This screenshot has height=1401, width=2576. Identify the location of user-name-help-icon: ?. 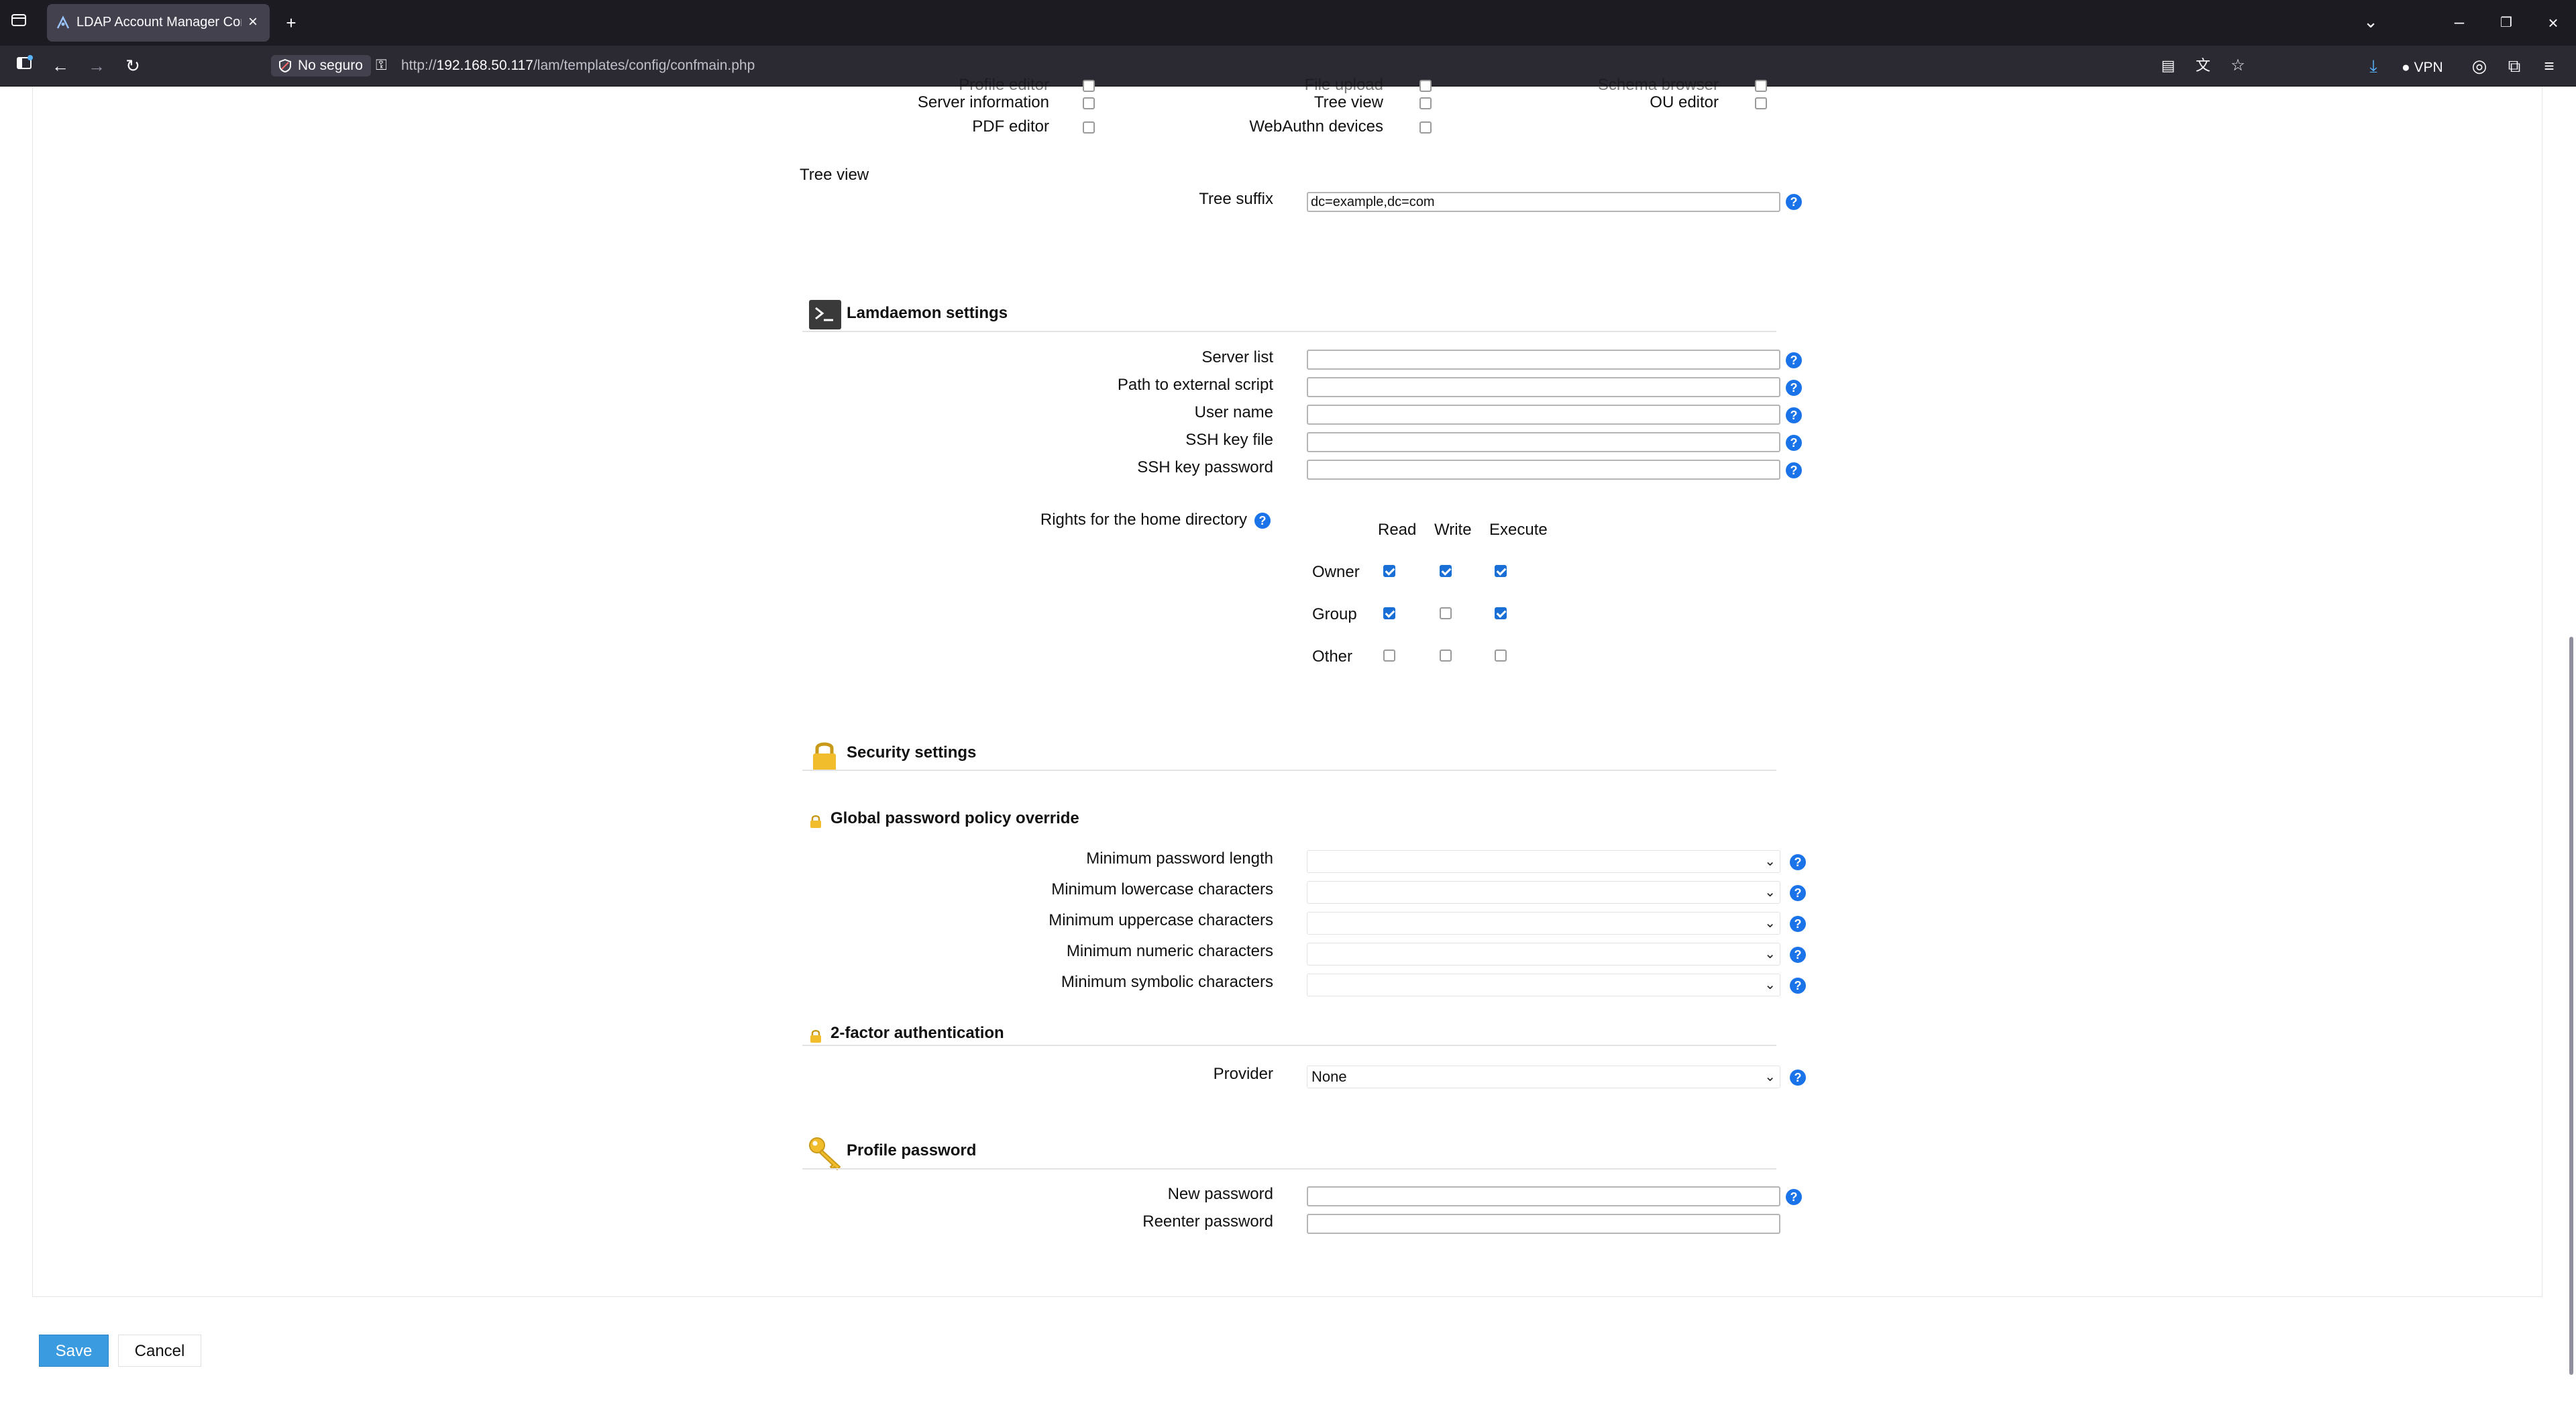
(1794, 415).